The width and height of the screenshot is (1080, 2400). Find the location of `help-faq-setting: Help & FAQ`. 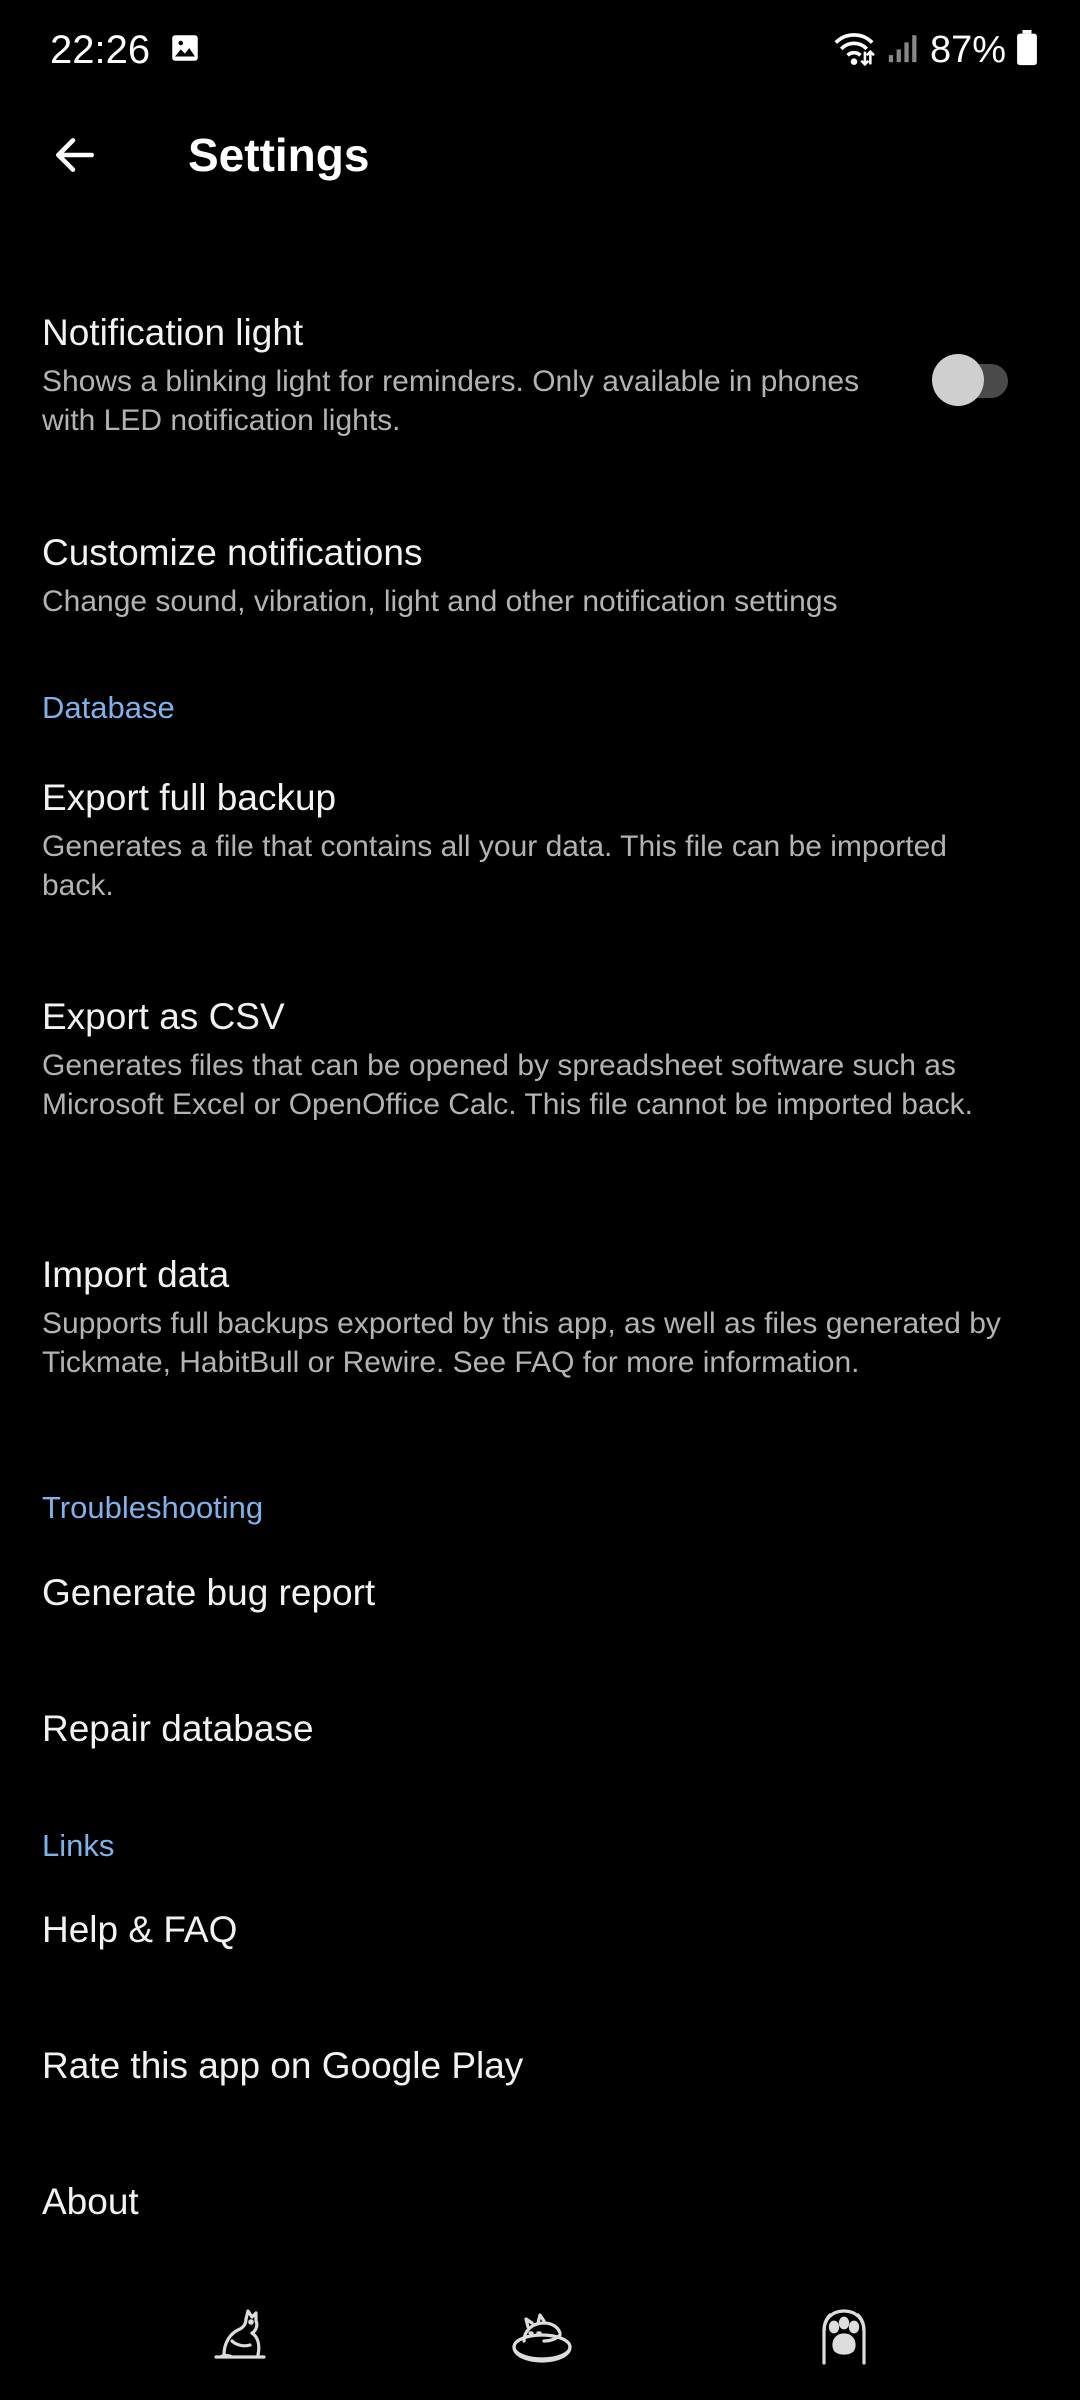

help-faq-setting: Help & FAQ is located at coordinates (540, 1937).